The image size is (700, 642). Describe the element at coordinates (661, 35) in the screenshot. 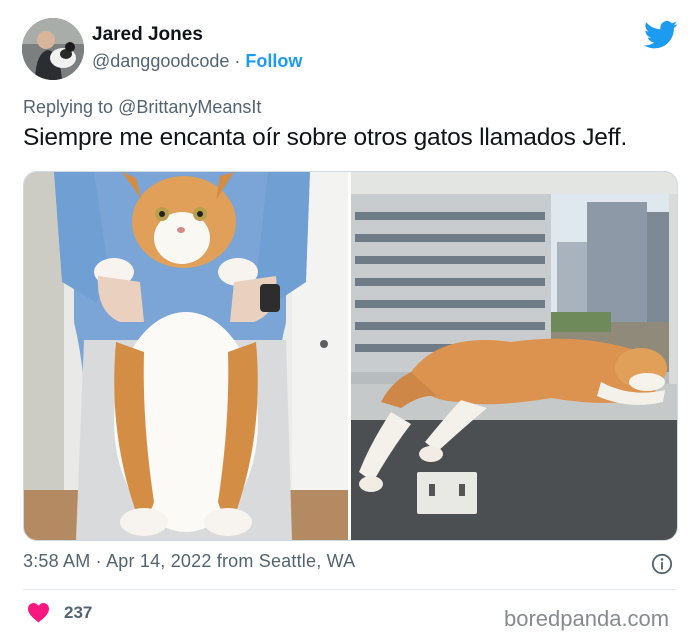

I see `twitter-bird-icon` at that location.